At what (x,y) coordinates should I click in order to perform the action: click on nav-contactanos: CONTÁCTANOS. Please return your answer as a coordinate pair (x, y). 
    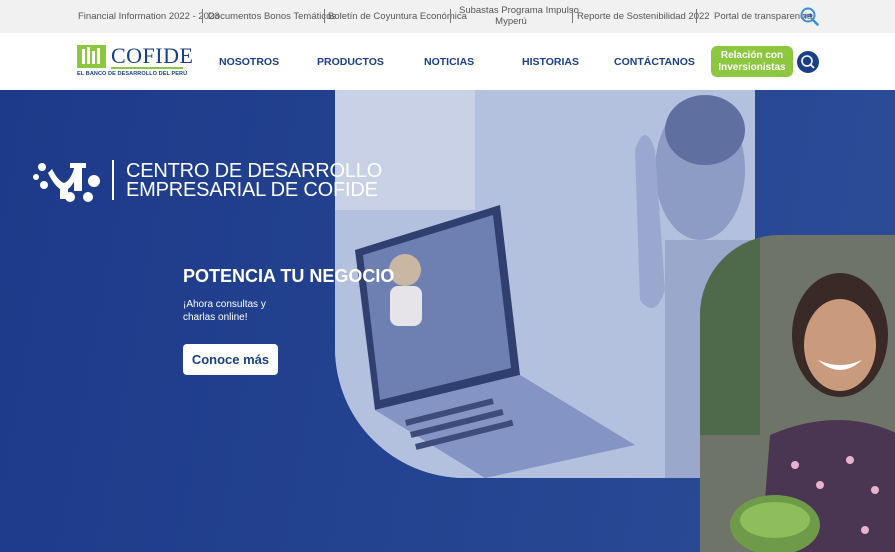
    Looking at the image, I should click on (654, 62).